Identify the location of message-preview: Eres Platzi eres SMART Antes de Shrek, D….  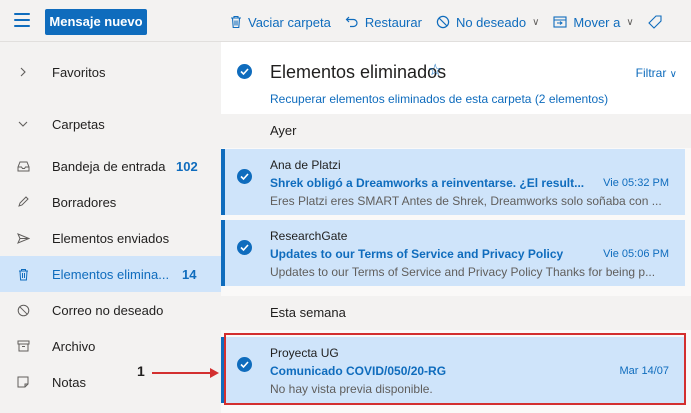
(466, 201).